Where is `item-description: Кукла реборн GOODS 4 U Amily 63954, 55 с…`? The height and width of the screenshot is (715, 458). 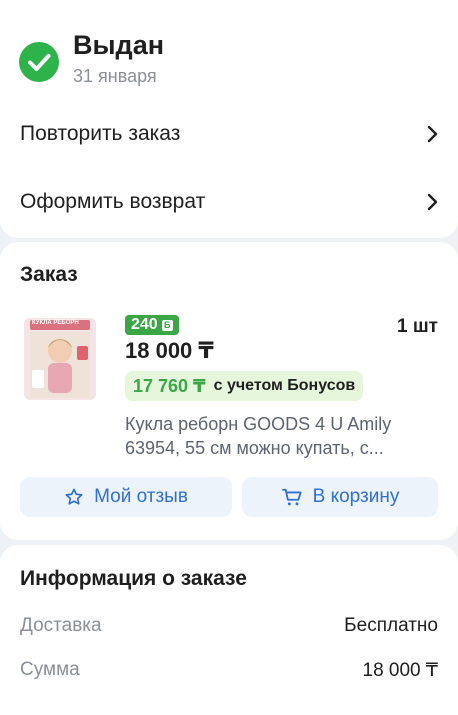
item-description: Кукла реборн GOODS 4 U Amily 63954, 55 с… is located at coordinates (282, 436).